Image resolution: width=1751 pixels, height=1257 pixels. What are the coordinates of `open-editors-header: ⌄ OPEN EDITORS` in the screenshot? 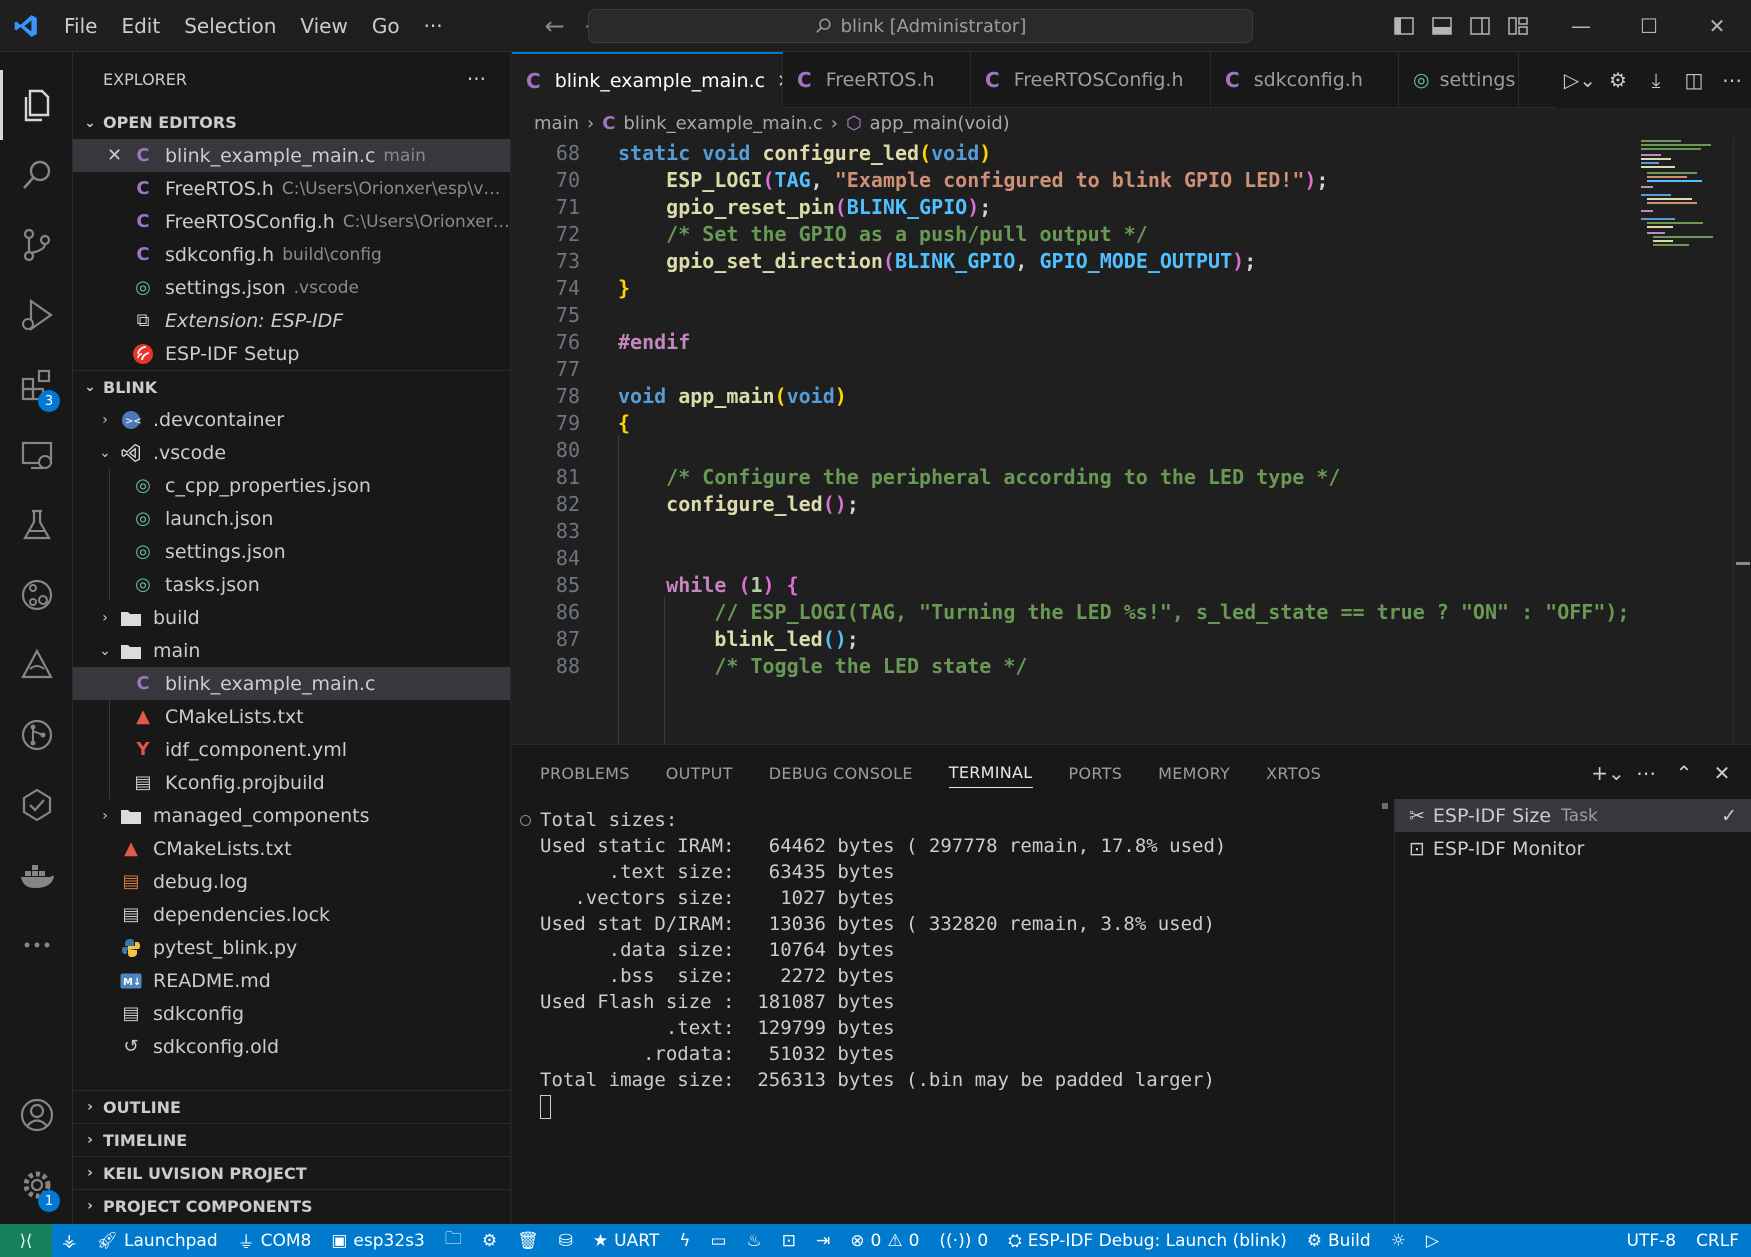 It's located at (291, 122).